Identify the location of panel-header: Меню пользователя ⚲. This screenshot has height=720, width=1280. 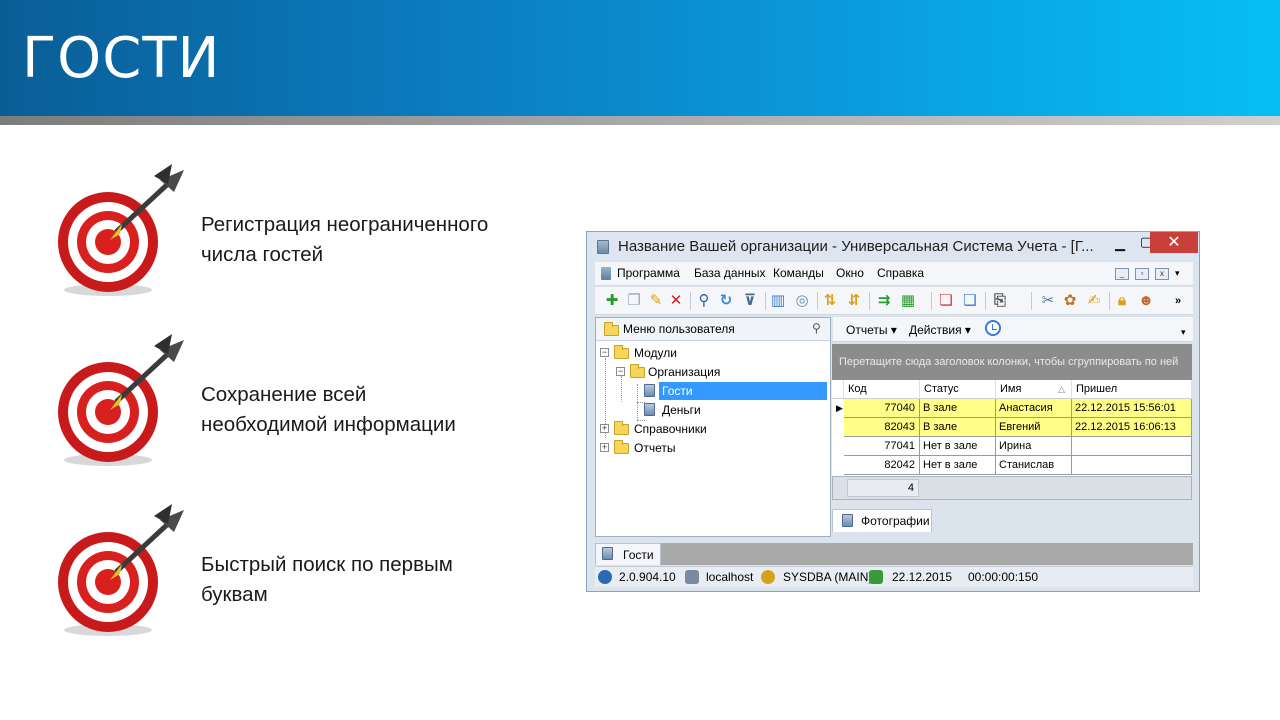
(713, 329).